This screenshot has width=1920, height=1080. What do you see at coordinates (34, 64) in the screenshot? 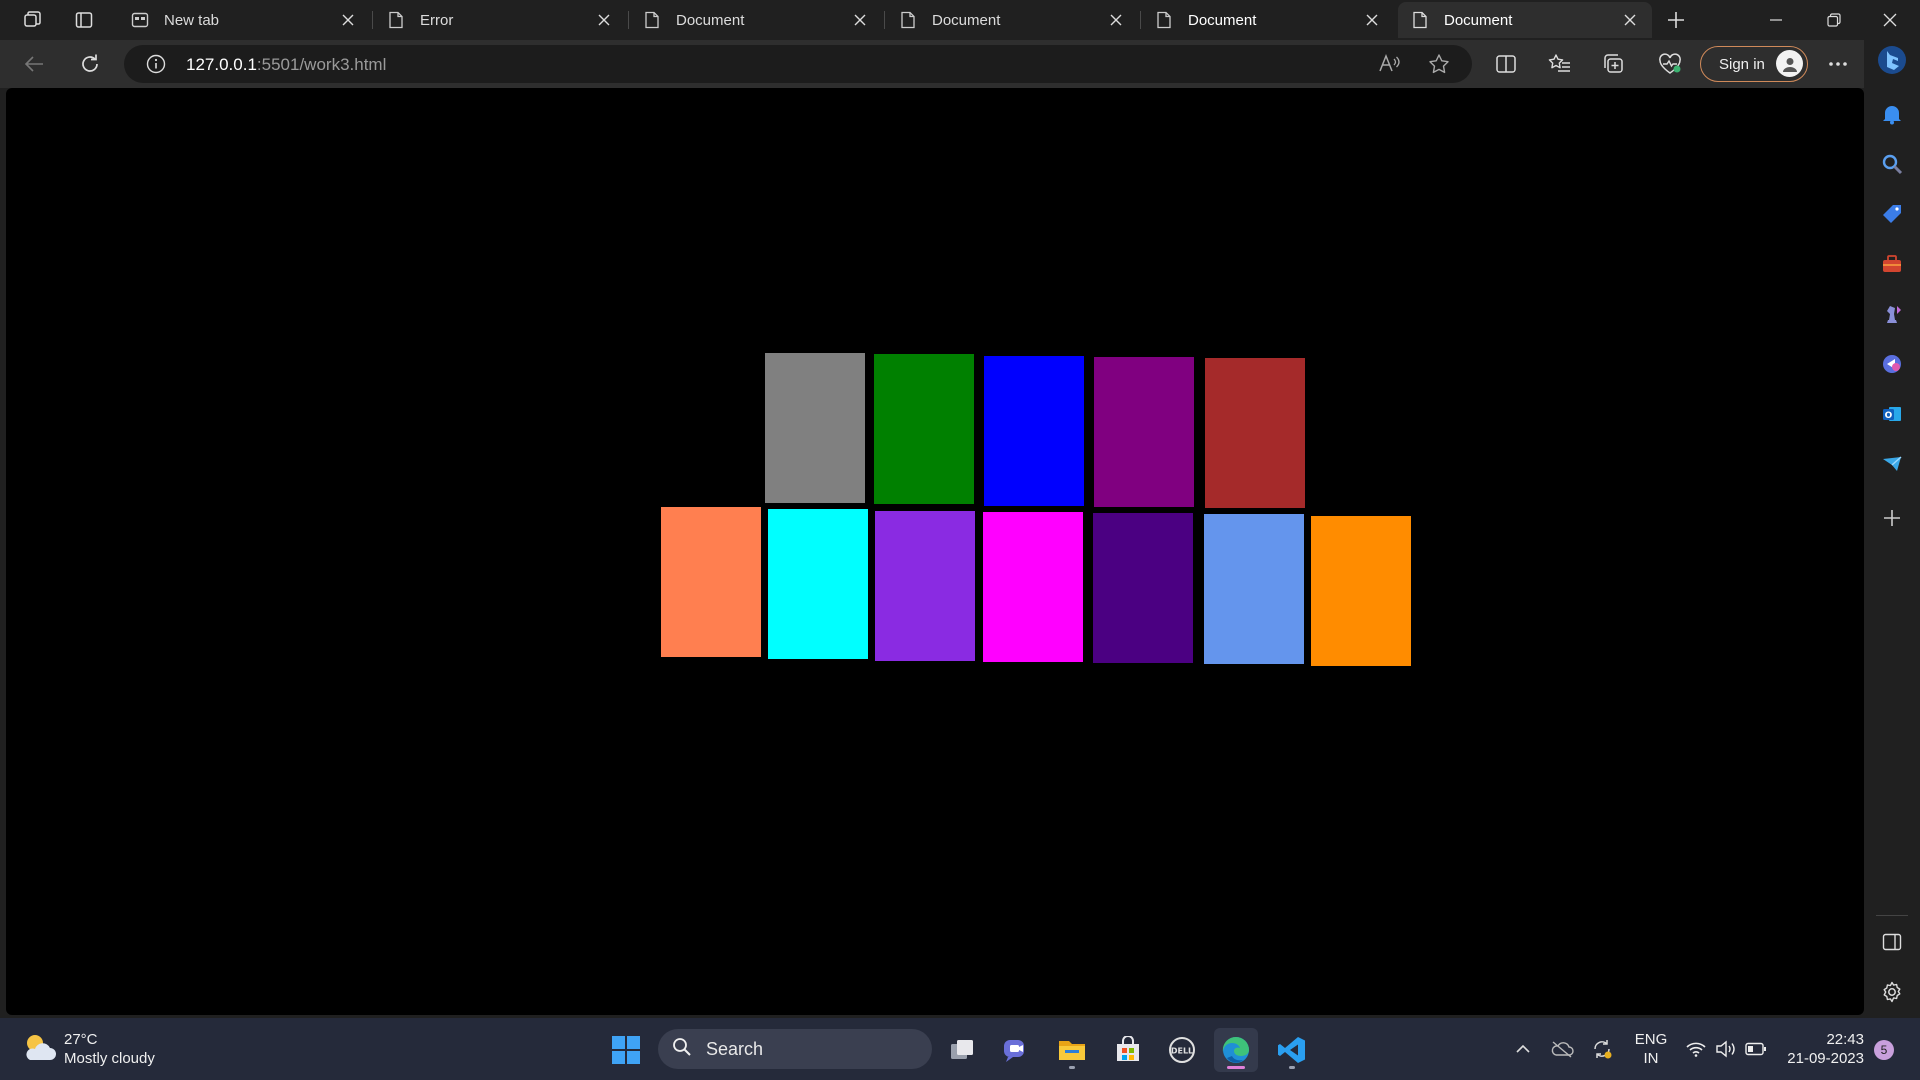
I see `back-button` at bounding box center [34, 64].